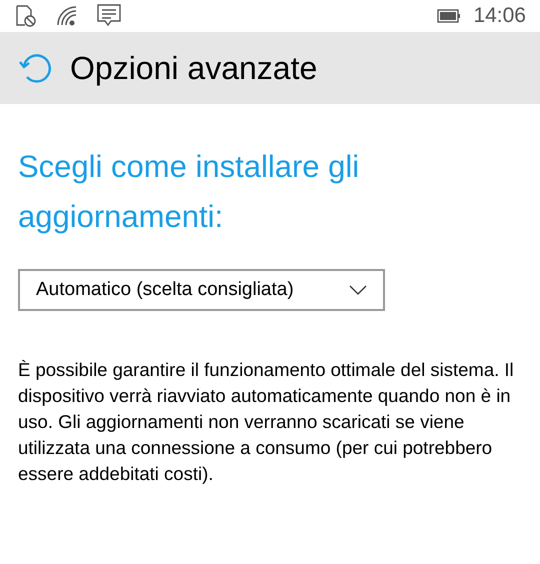  I want to click on wifi-icon, so click(67, 16).